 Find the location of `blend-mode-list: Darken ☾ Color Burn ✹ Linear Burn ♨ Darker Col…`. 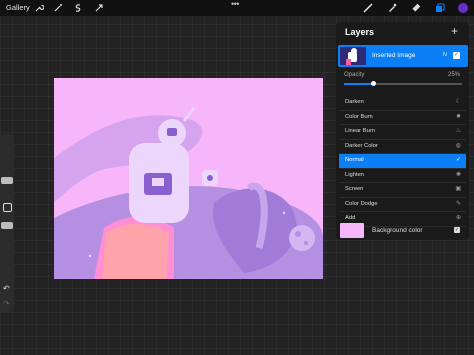

blend-mode-list: Darken ☾ Color Burn ✹ Linear Burn ♨ Darker Col… is located at coordinates (402, 161).